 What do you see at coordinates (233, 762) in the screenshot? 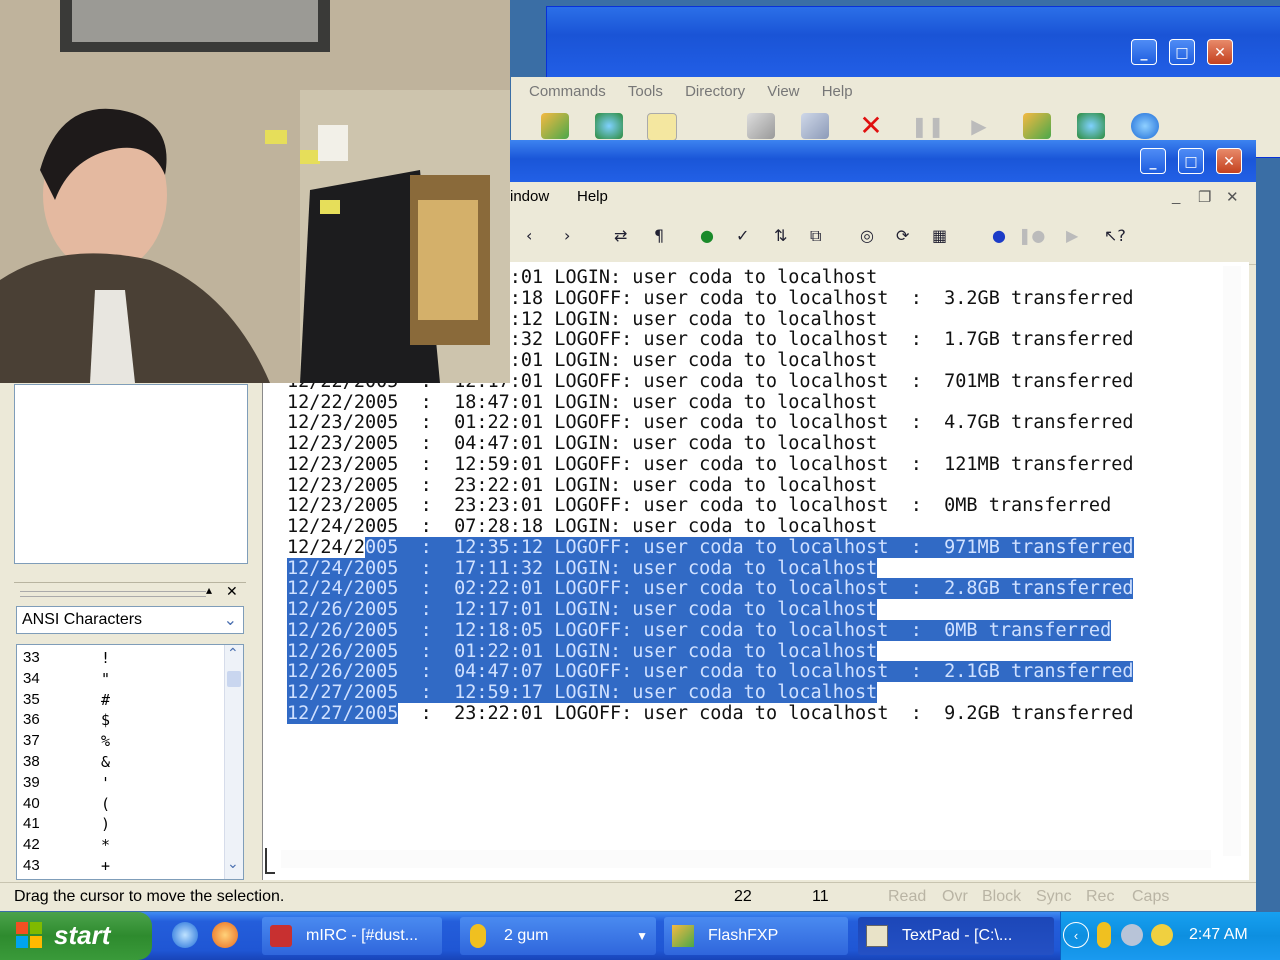
I see `clip-list-scrollbar: ⌃ ⌄` at bounding box center [233, 762].